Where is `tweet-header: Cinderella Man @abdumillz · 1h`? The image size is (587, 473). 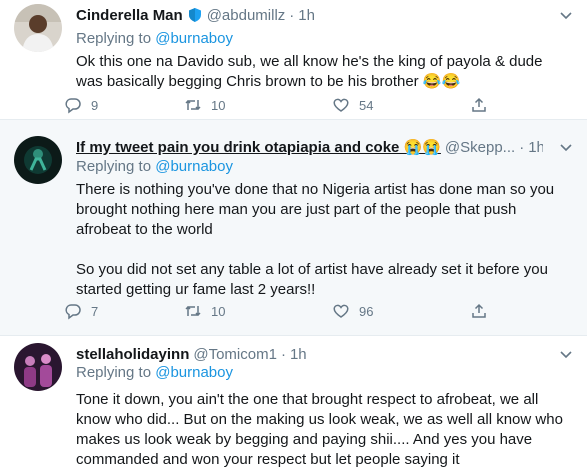
tweet-header: Cinderella Man @abdumillz · 1h is located at coordinates (195, 15).